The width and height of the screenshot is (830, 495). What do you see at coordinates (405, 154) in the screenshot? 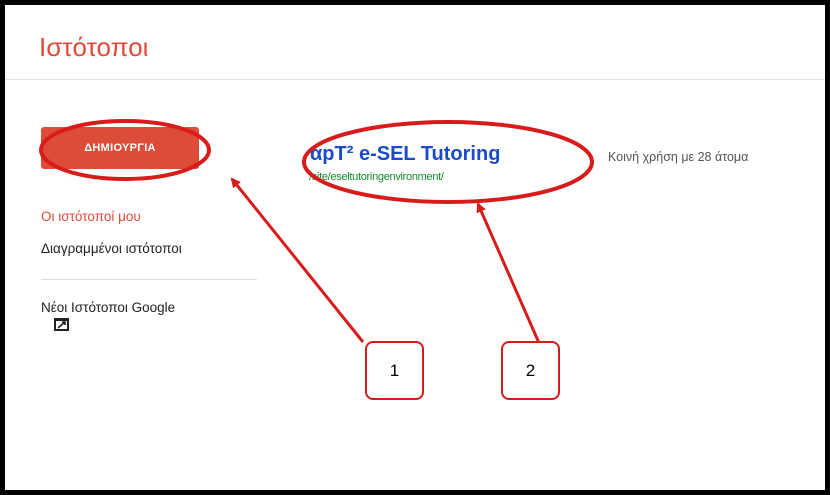
I see `site-title-link: αpT² e-SEL Tutoring` at bounding box center [405, 154].